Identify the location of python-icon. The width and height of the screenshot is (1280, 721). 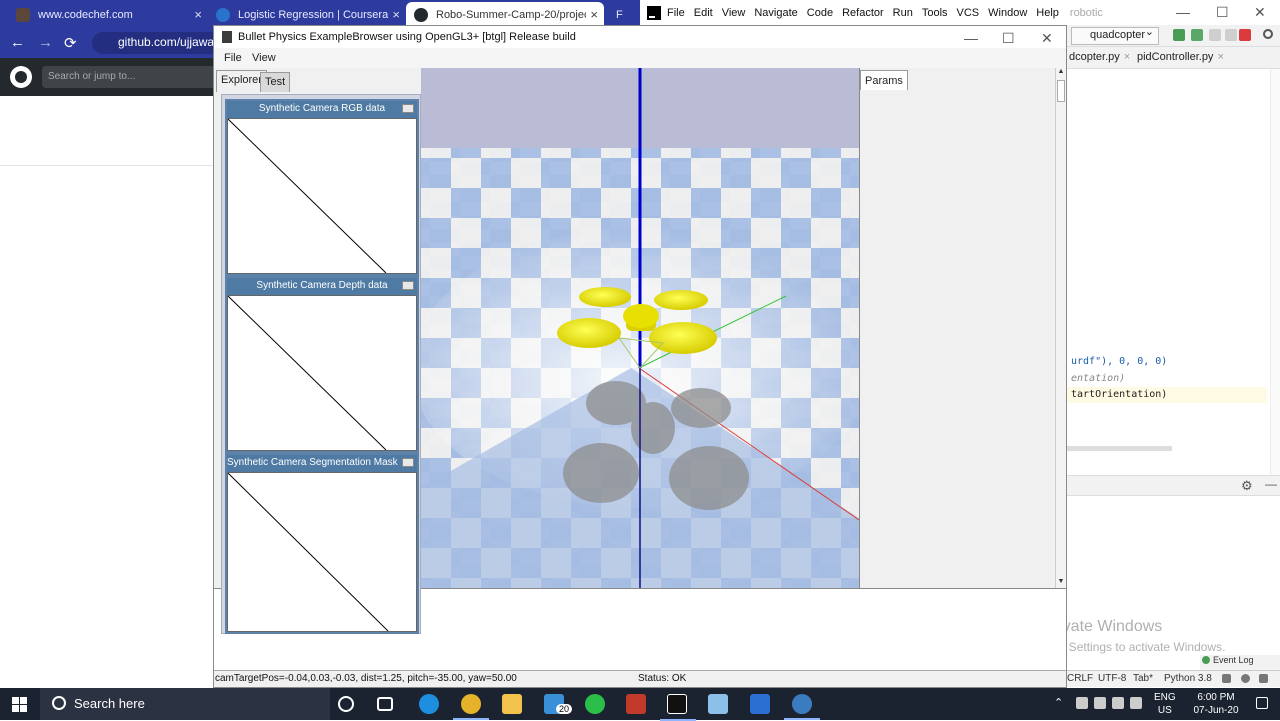
(802, 707).